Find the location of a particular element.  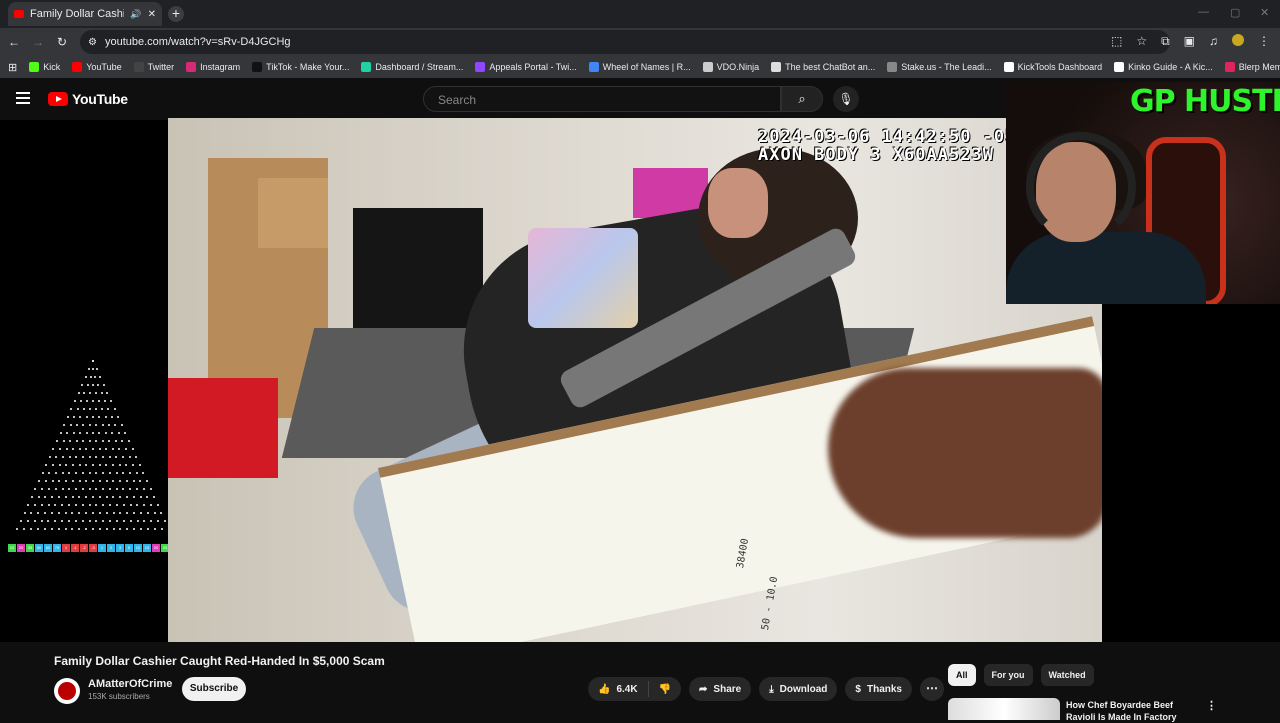

like-button: 👍 6.4K is located at coordinates (618, 689).